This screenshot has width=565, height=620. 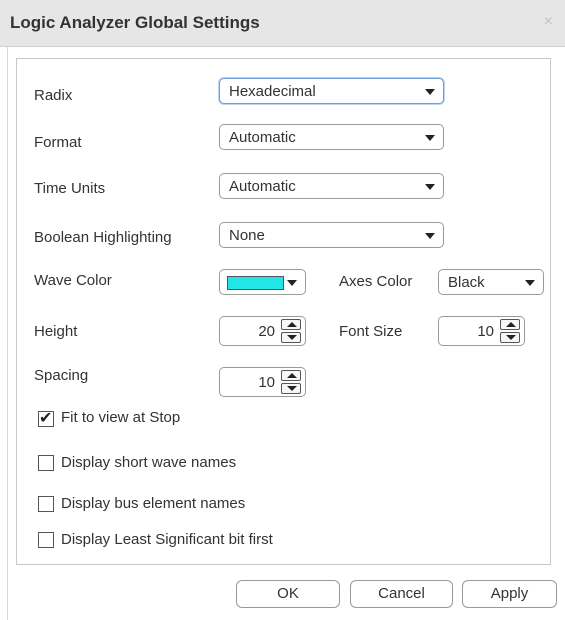 What do you see at coordinates (288, 594) in the screenshot?
I see `ok-button: OK` at bounding box center [288, 594].